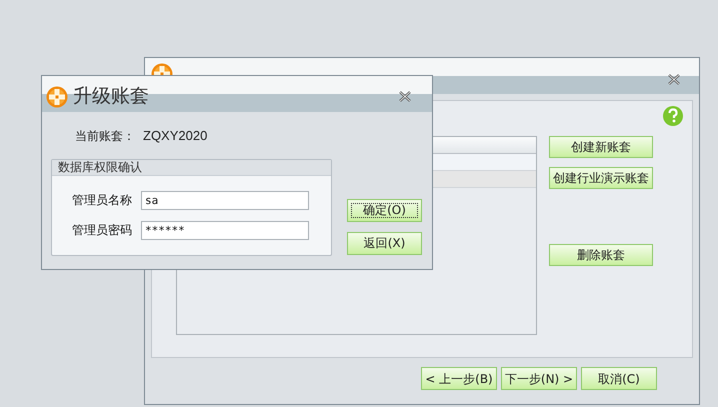 The height and width of the screenshot is (407, 718). What do you see at coordinates (384, 243) in the screenshot?
I see `dialog-button: 返回(X)` at bounding box center [384, 243].